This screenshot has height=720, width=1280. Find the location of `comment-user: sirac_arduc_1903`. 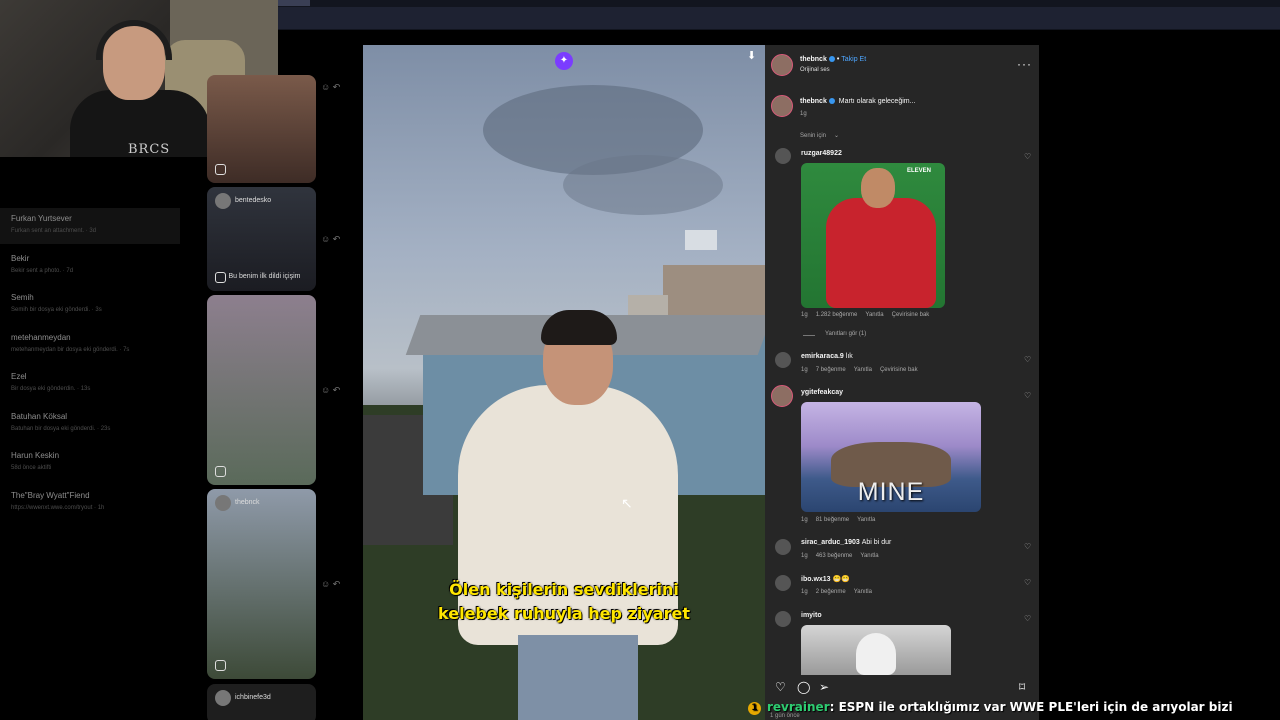

comment-user: sirac_arduc_1903 is located at coordinates (830, 542).